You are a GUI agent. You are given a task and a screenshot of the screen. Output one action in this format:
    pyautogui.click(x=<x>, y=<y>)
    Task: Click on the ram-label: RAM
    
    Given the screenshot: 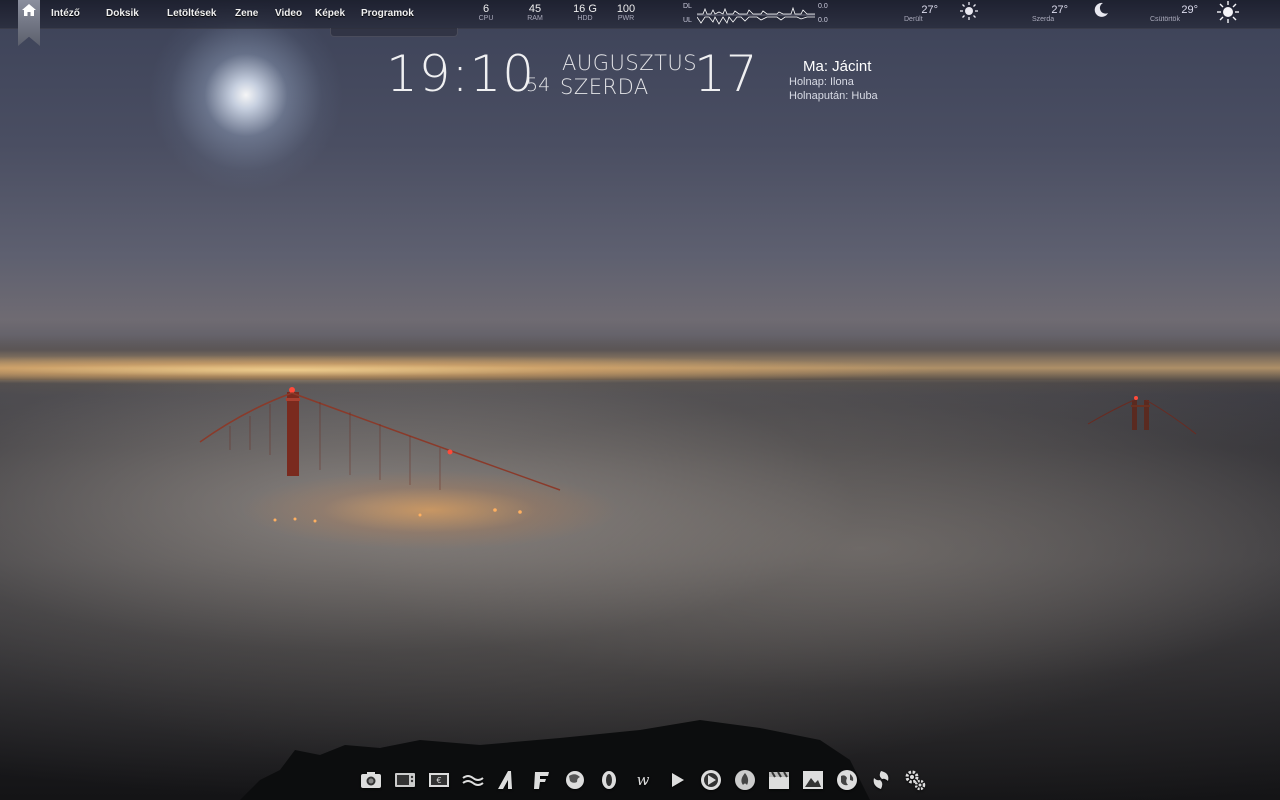 What is the action you would take?
    pyautogui.click(x=535, y=18)
    